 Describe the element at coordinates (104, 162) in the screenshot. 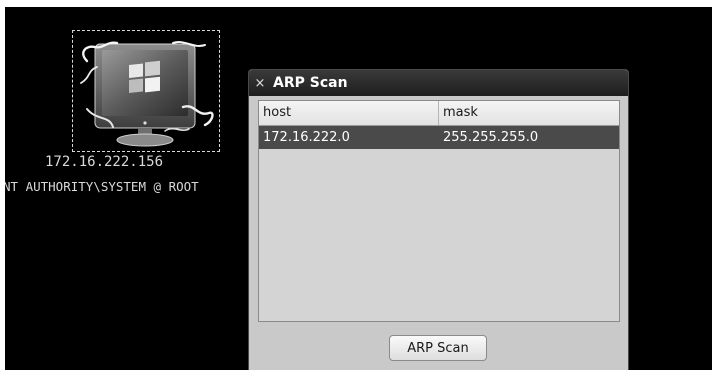

I see `host-ip-label: 172.16.222.156` at that location.